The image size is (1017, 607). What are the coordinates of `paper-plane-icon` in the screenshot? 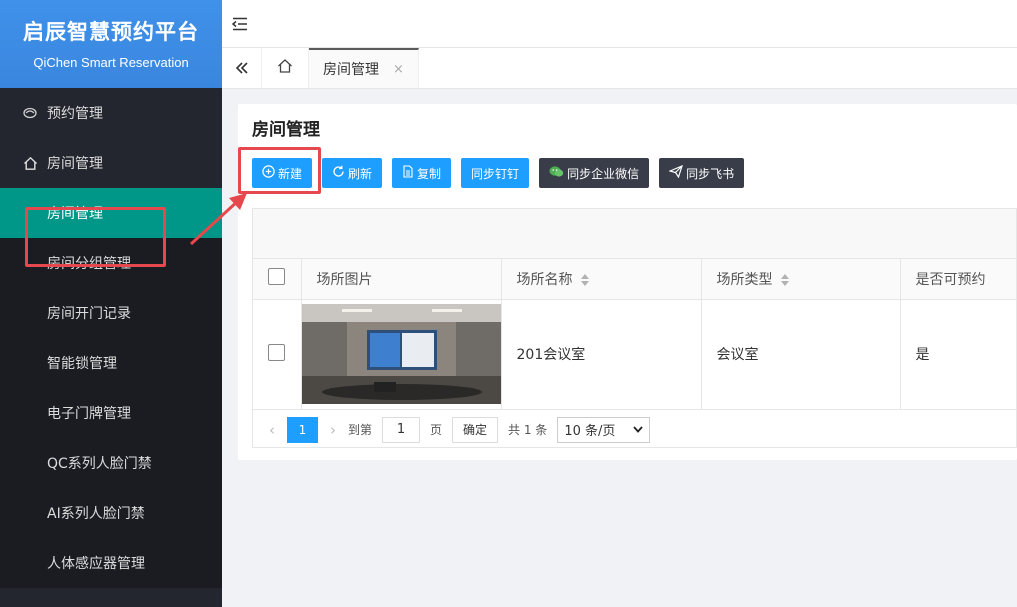 It's located at (676, 172).